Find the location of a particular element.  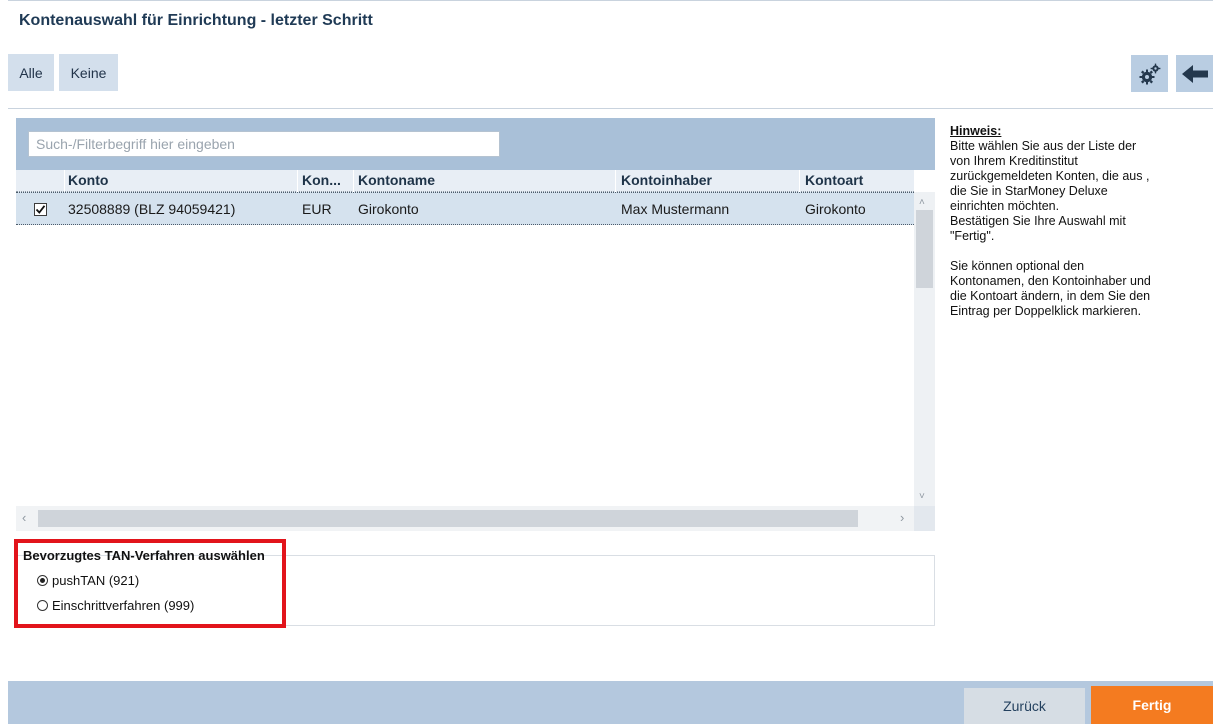

scroll-left-icon: ‹ is located at coordinates (24, 517).